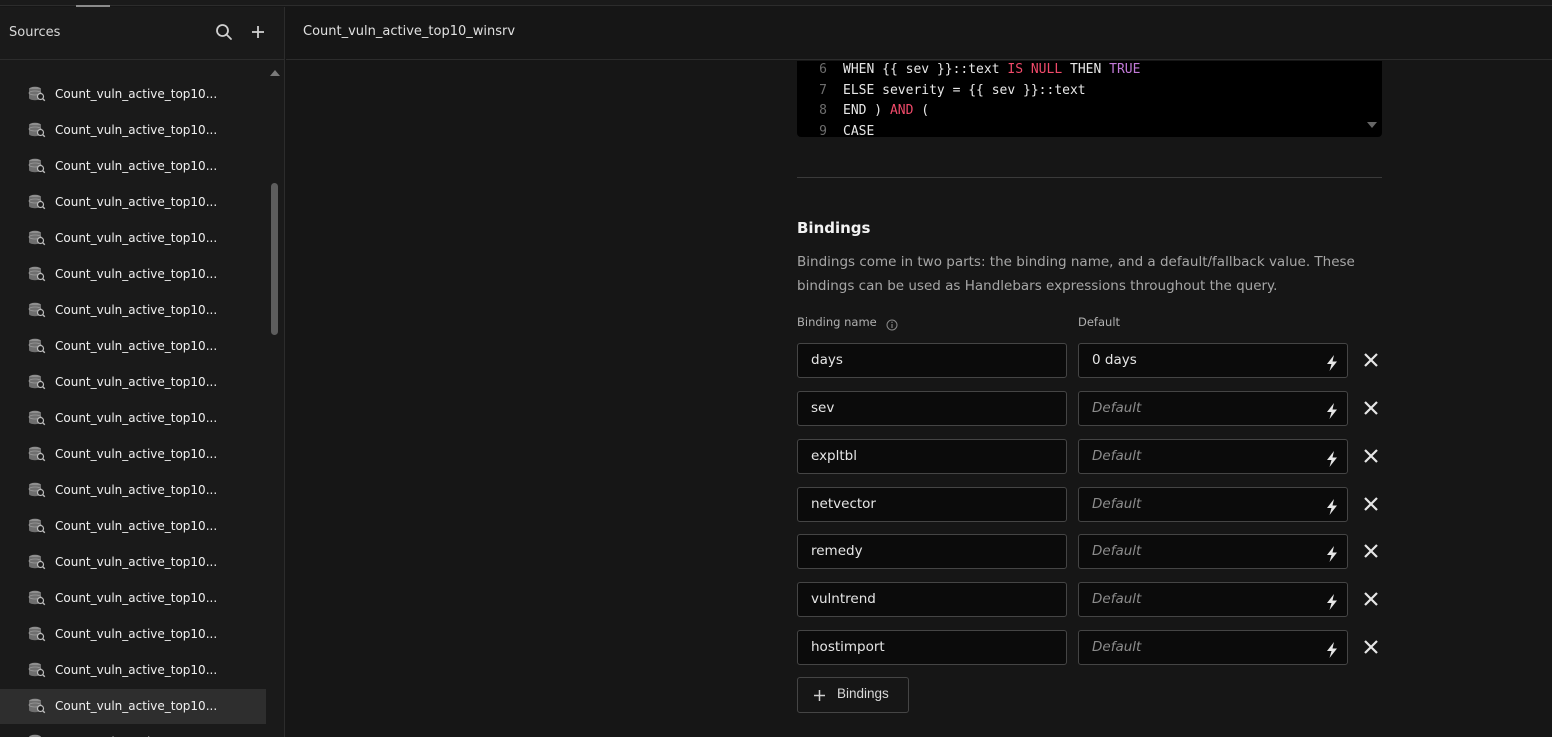 This screenshot has height=737, width=1552. I want to click on default-header: Default, so click(1099, 322).